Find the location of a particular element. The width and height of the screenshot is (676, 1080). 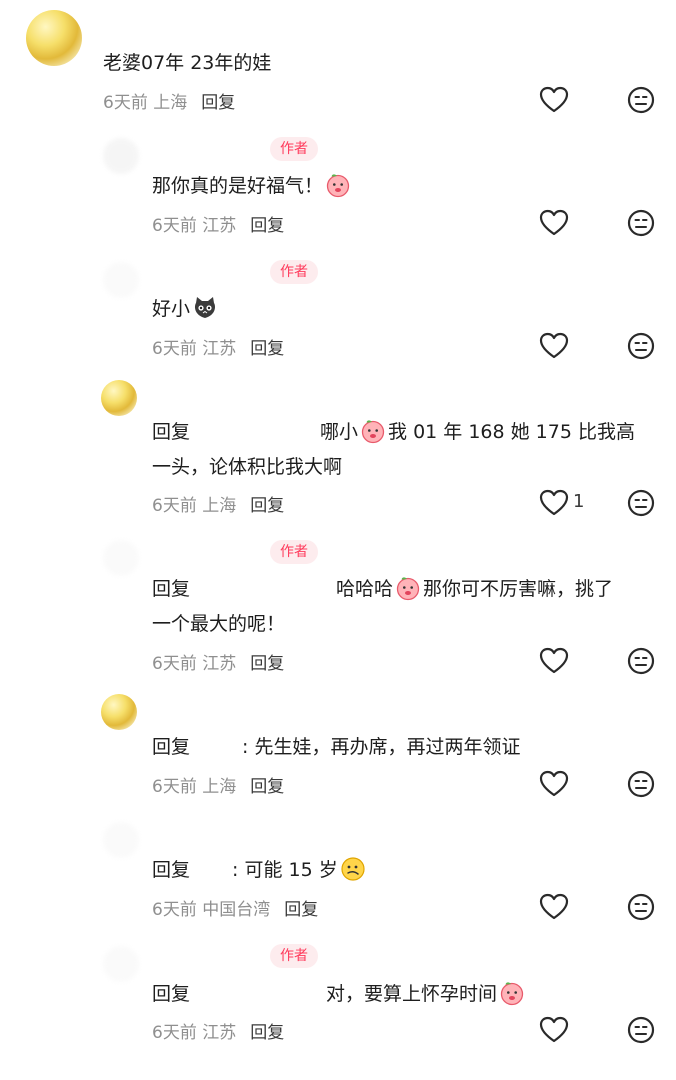

comment-text: 回复 对，要算上怀孕时间 is located at coordinates (339, 994).